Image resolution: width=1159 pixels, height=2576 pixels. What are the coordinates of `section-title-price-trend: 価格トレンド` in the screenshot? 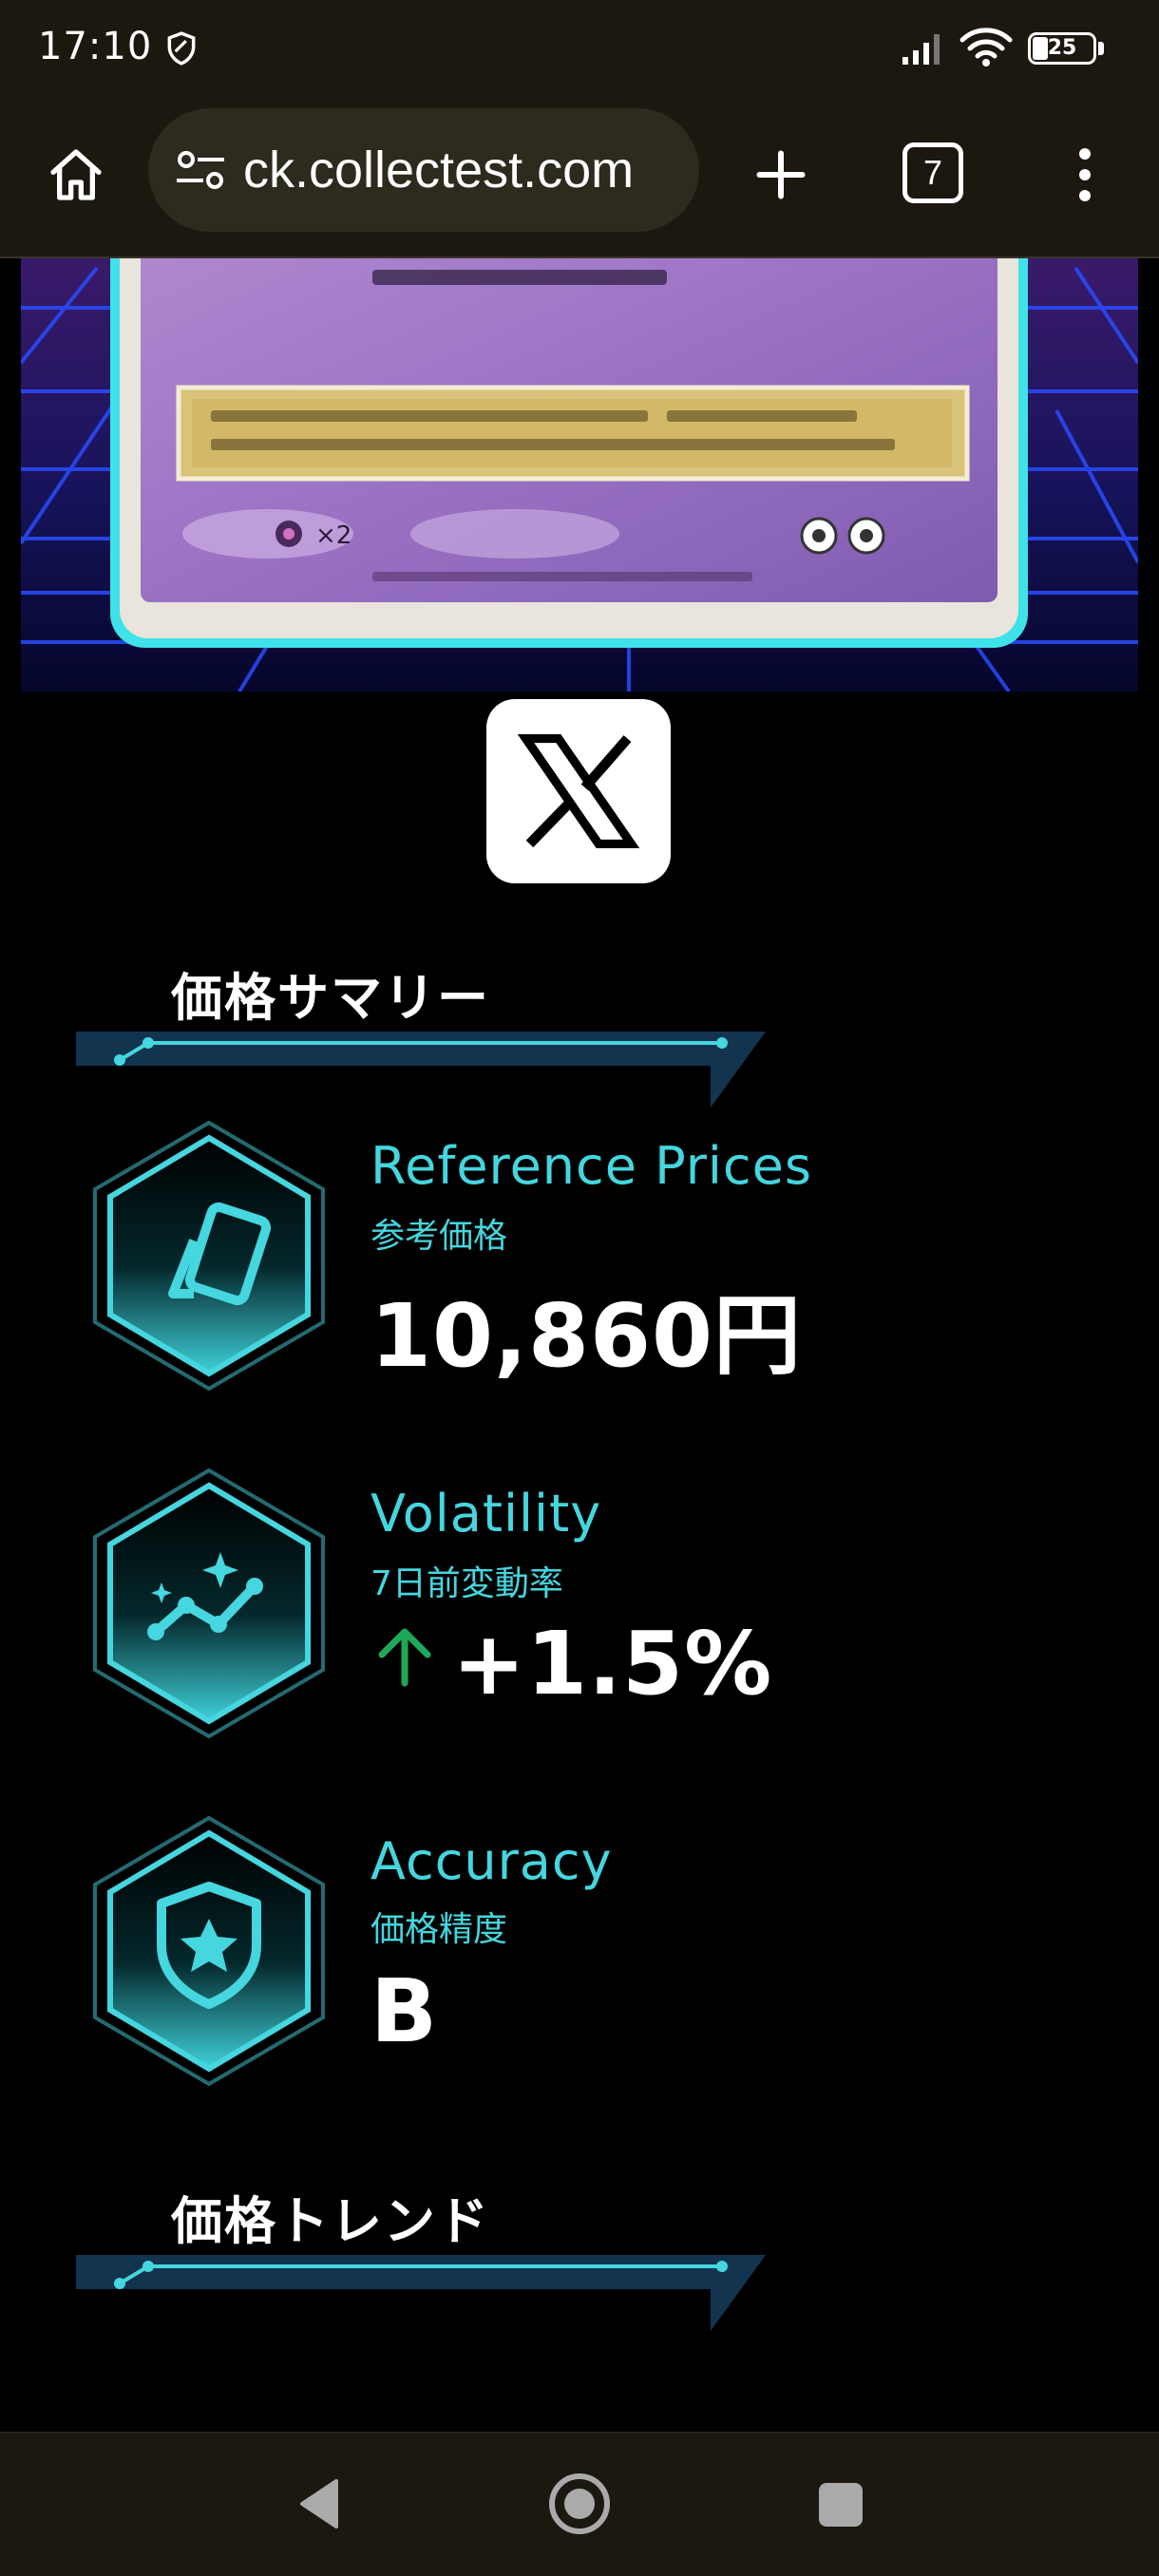 It's located at (330, 2221).